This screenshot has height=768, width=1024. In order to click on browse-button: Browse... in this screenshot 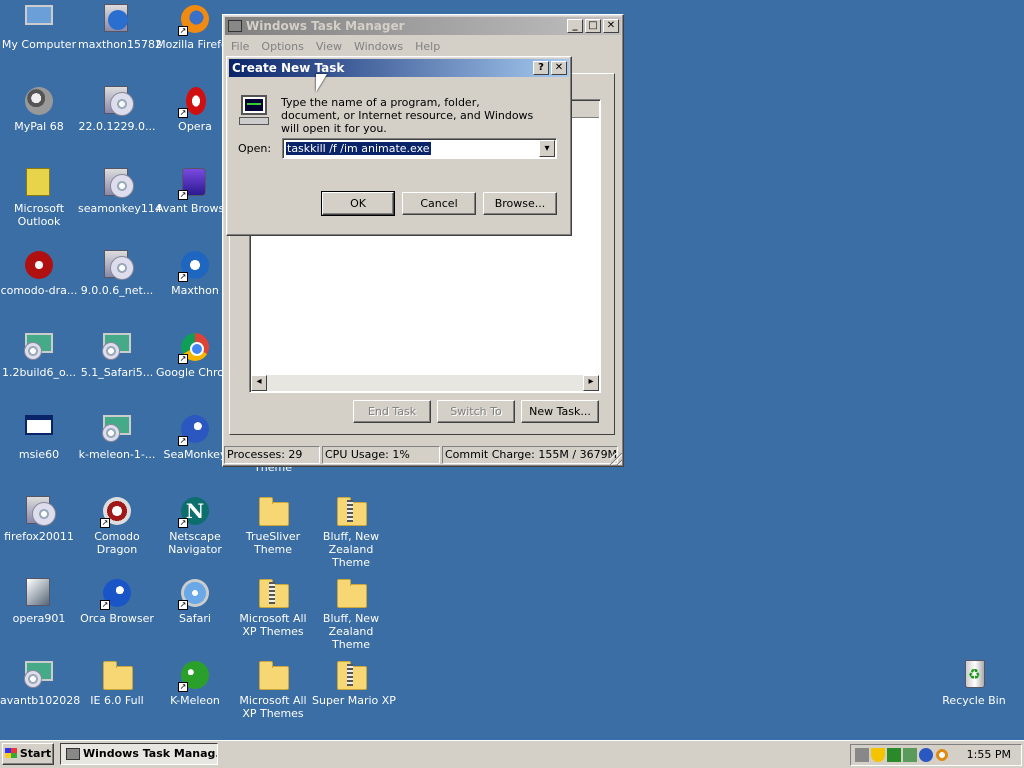, I will do `click(520, 203)`.